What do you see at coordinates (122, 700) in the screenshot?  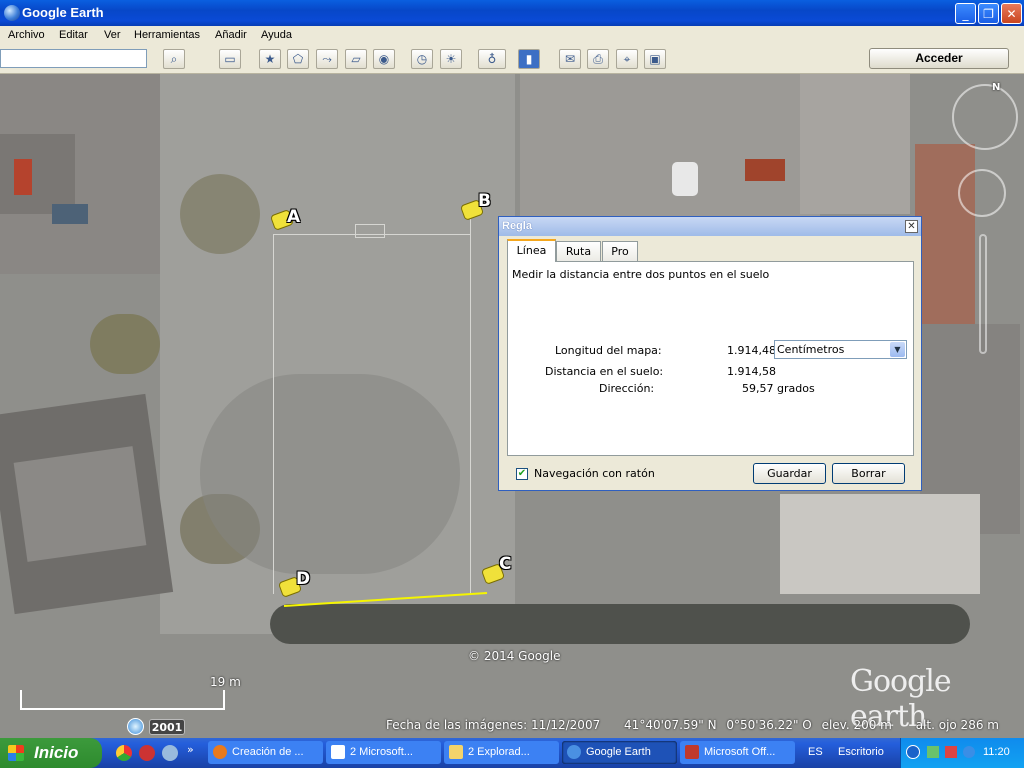 I see `scale-bar` at bounding box center [122, 700].